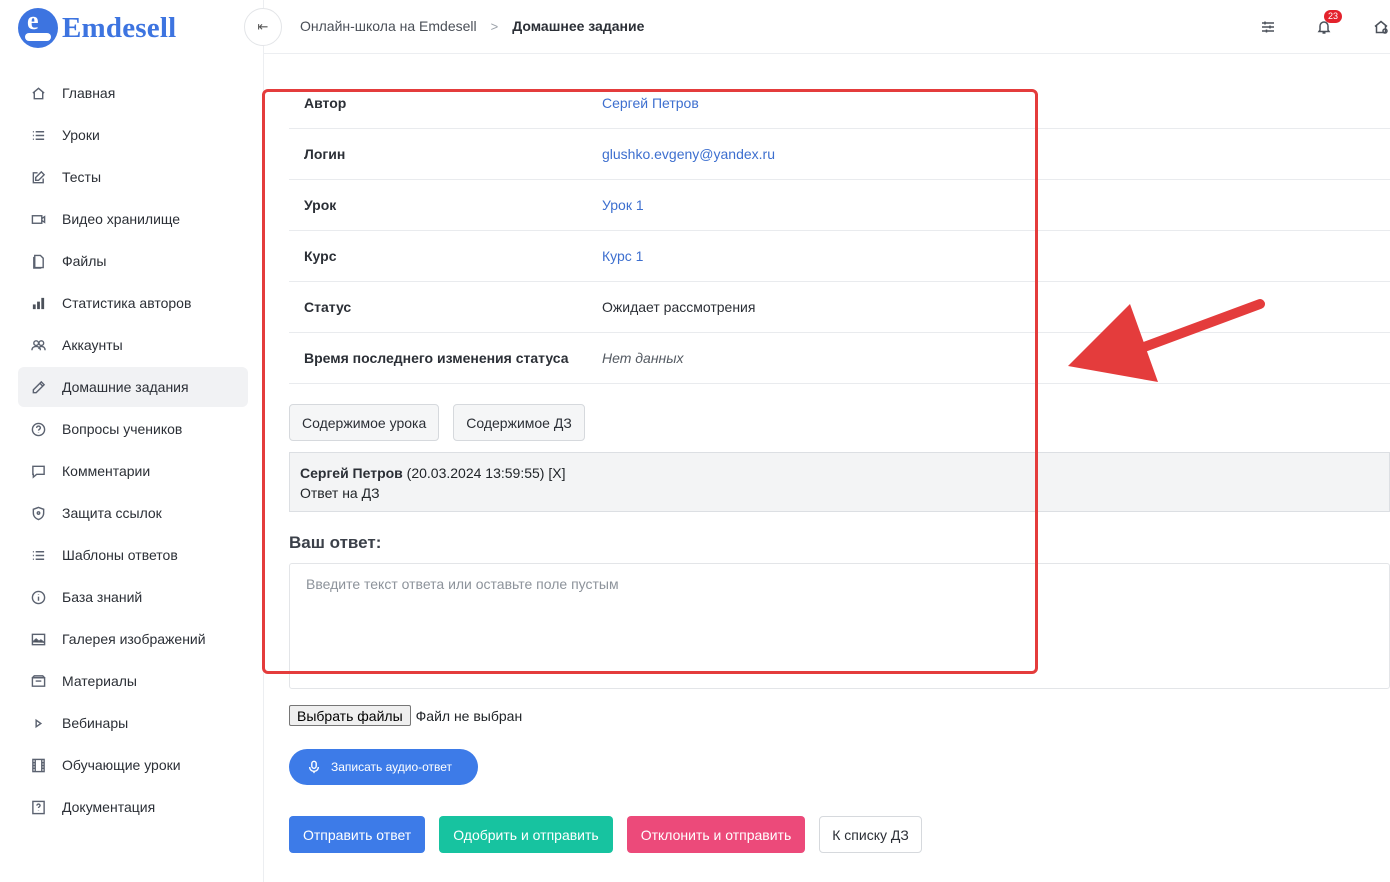 This screenshot has width=1390, height=882. Describe the element at coordinates (357, 834) in the screenshot. I see `send-answer-button: Отправить ответ` at that location.